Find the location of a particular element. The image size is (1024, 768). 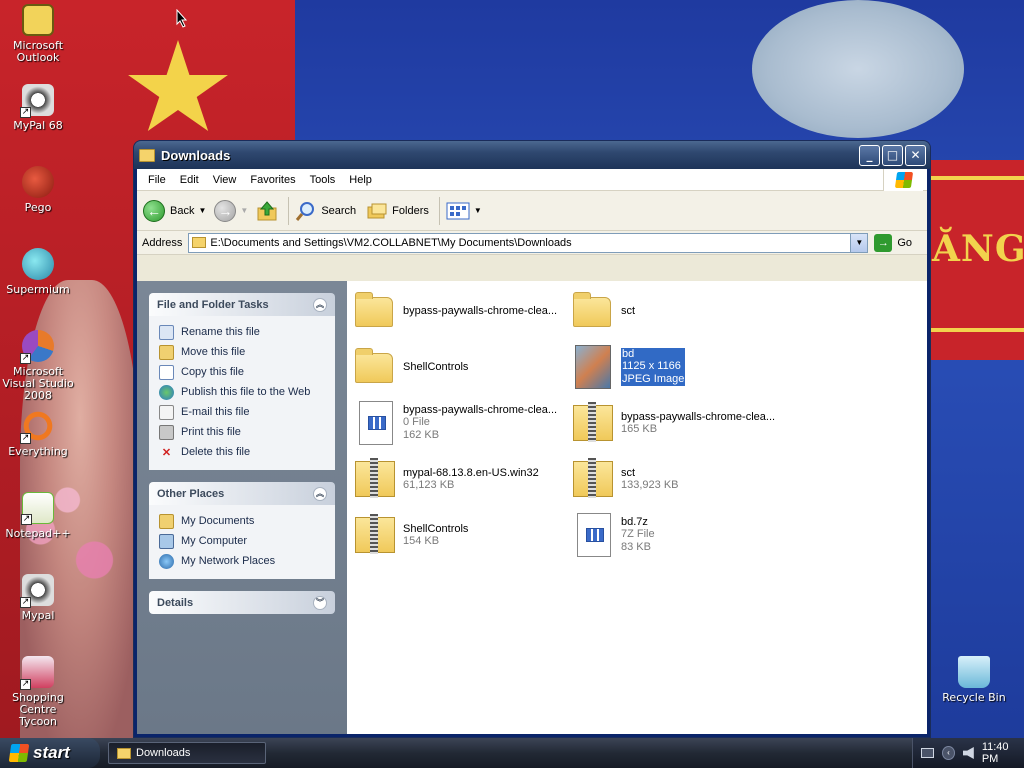

windows-logo is located at coordinates (903, 180).